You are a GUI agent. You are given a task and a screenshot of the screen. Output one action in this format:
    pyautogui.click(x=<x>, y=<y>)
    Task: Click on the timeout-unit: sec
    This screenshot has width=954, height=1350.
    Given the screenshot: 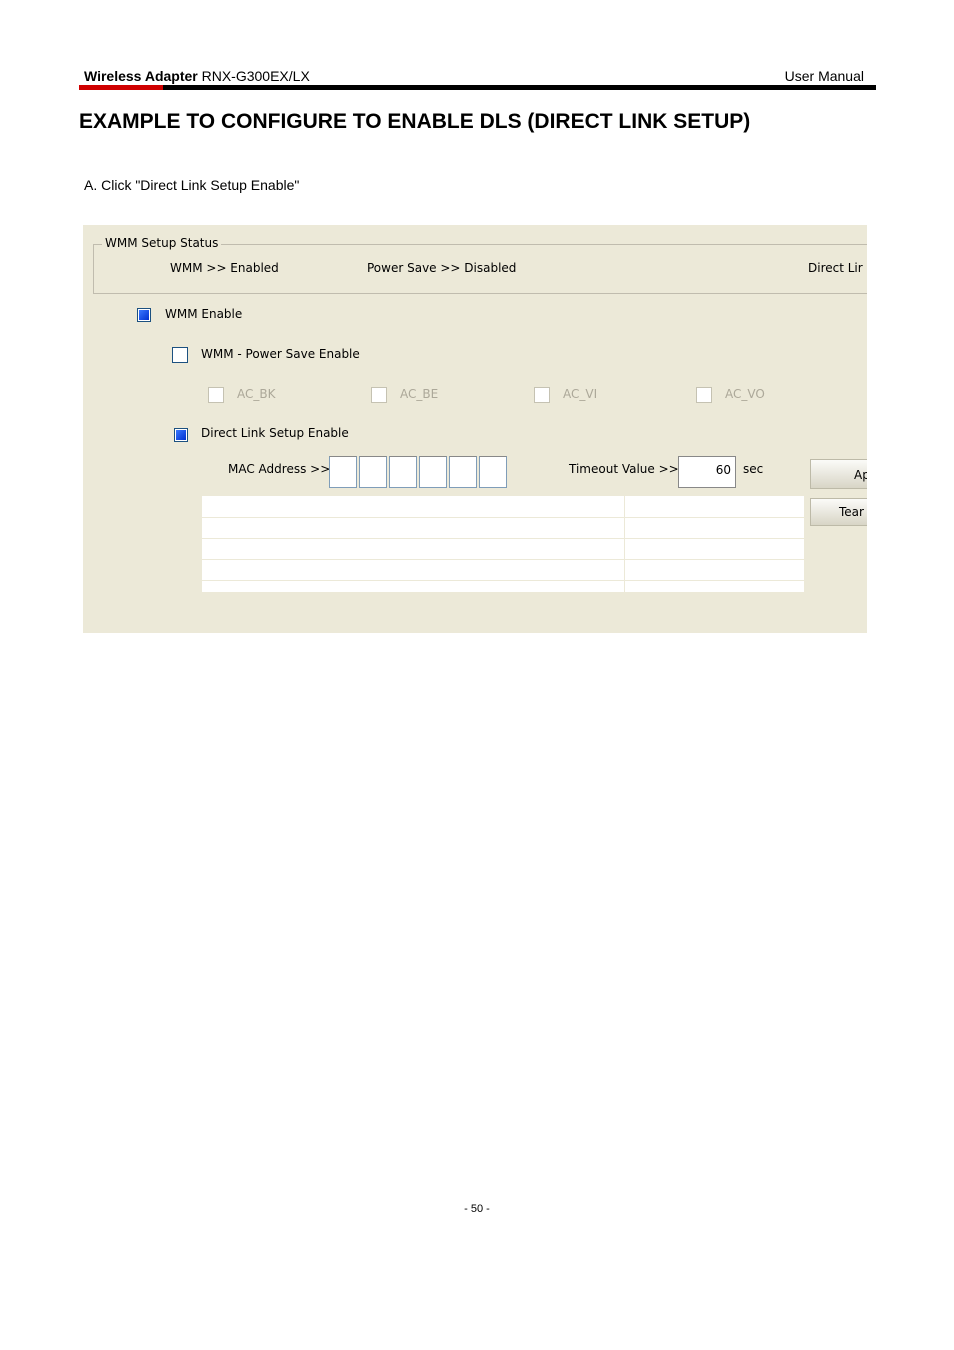 What is the action you would take?
    pyautogui.click(x=753, y=469)
    